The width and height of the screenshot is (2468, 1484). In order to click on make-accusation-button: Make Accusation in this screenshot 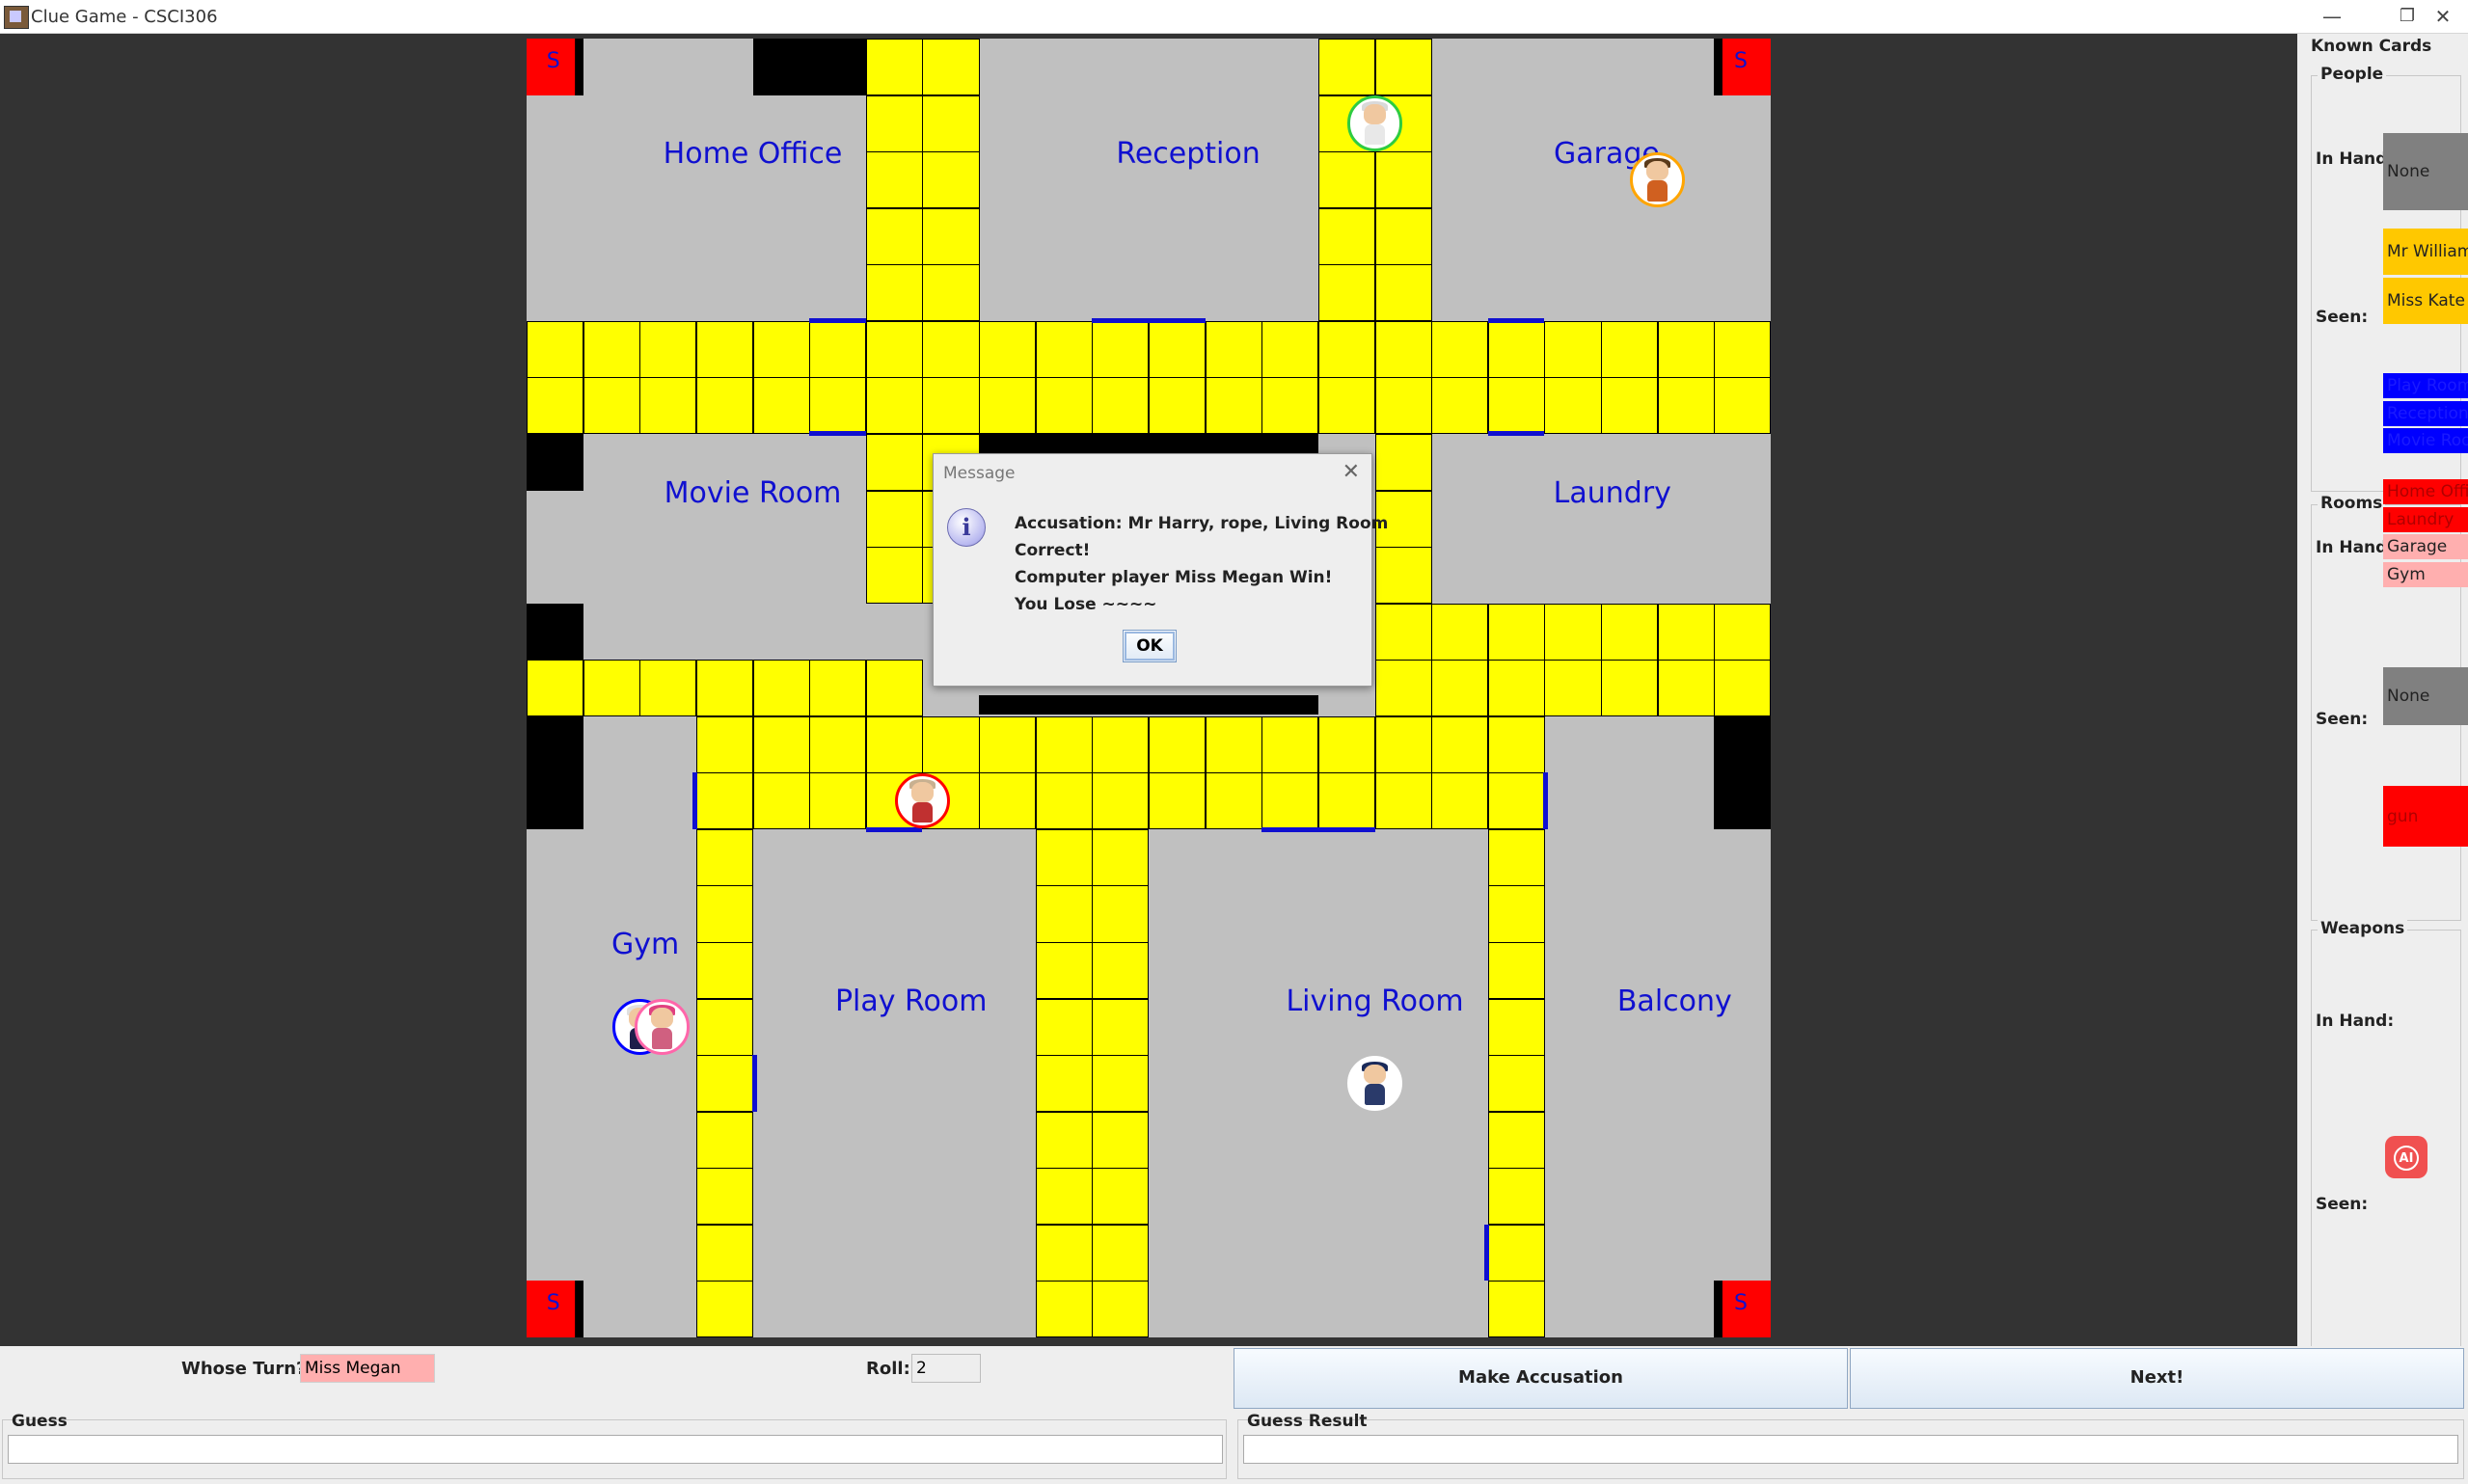, I will do `click(1541, 1378)`.